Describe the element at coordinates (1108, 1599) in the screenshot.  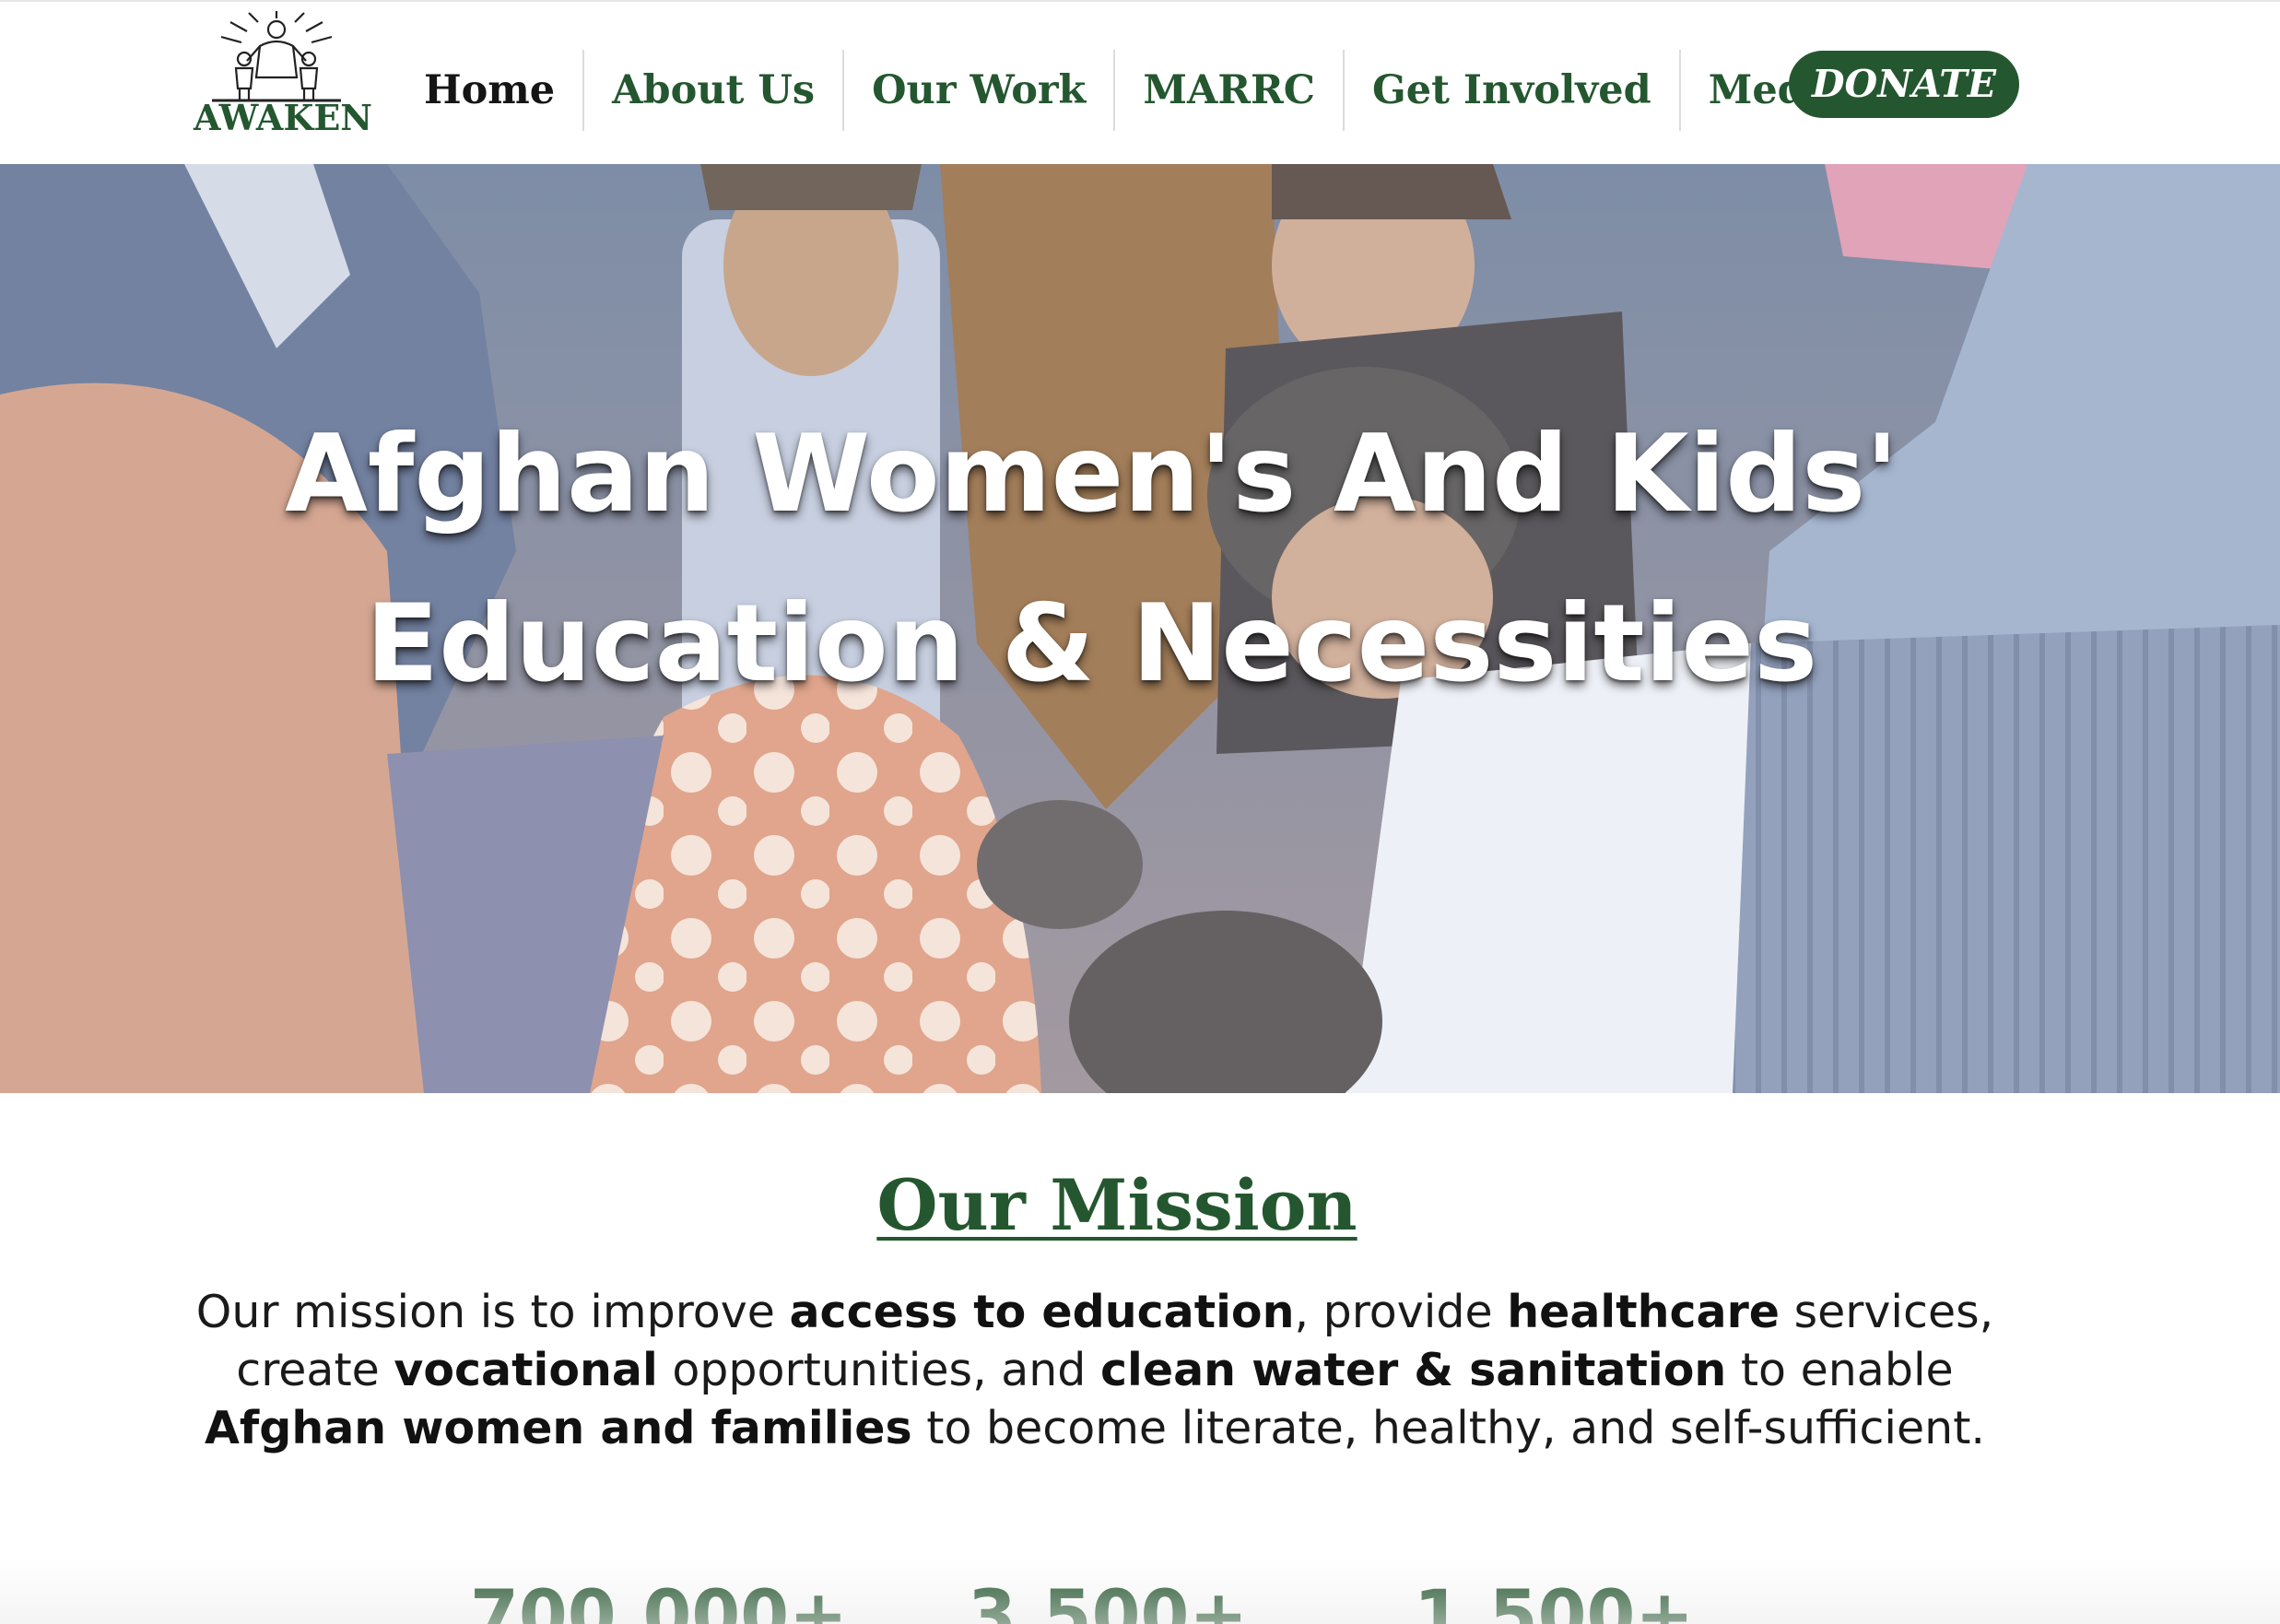
I see `stat-value: 3,500+` at that location.